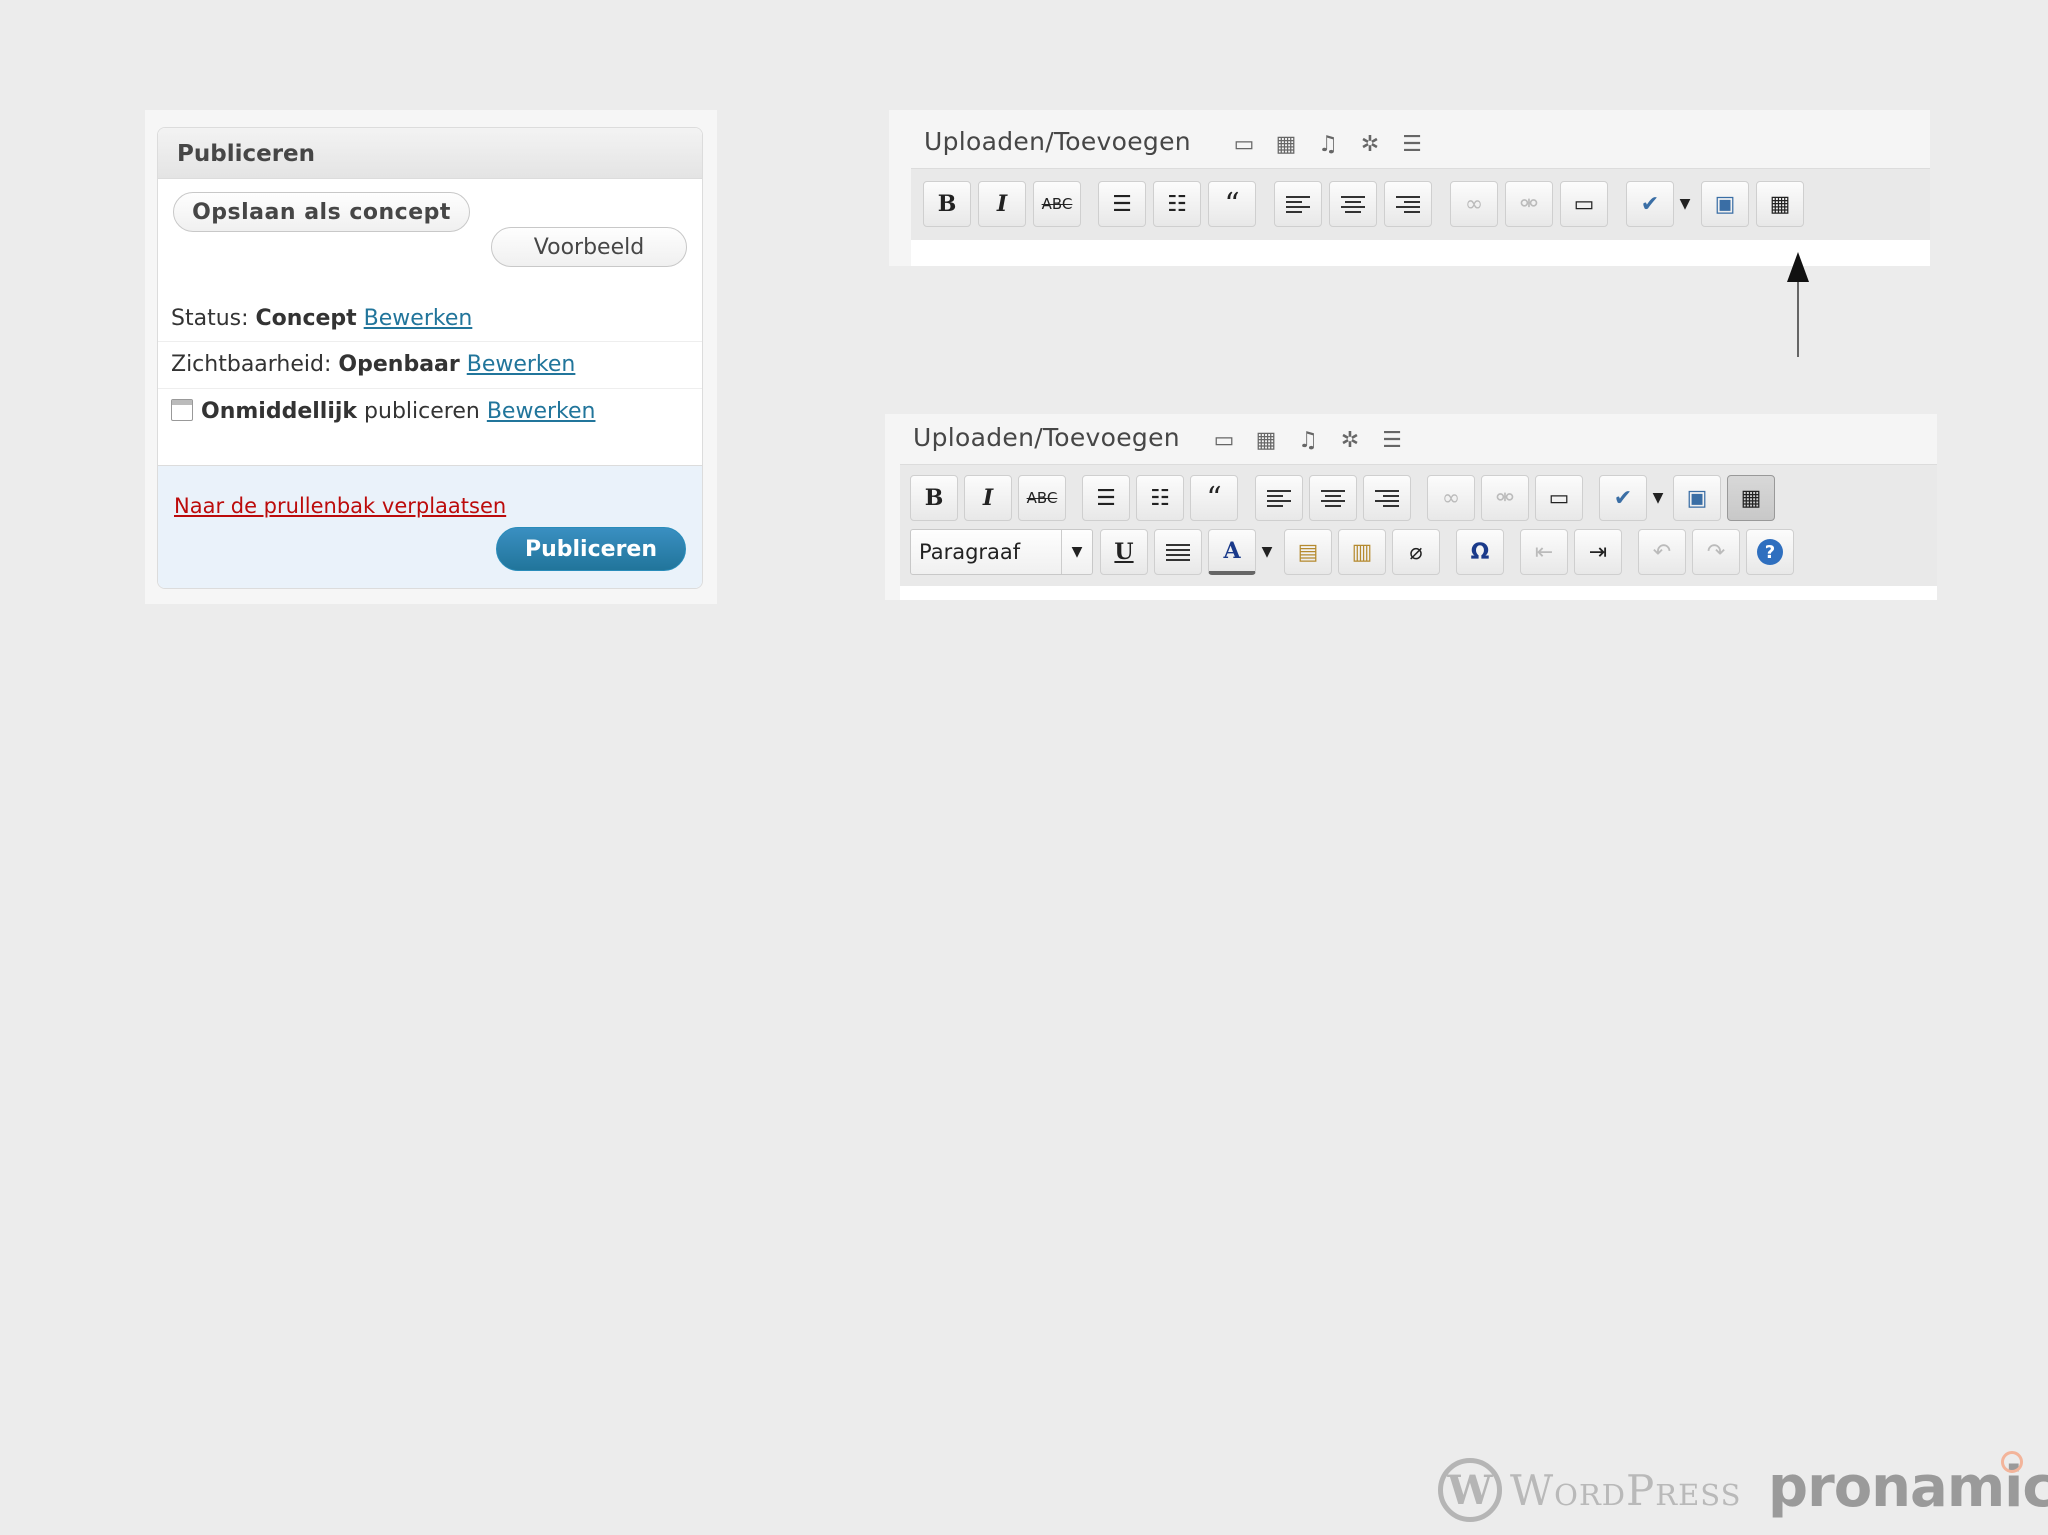 This screenshot has height=1535, width=2048. I want to click on visibility-value: Openbaar, so click(399, 364).